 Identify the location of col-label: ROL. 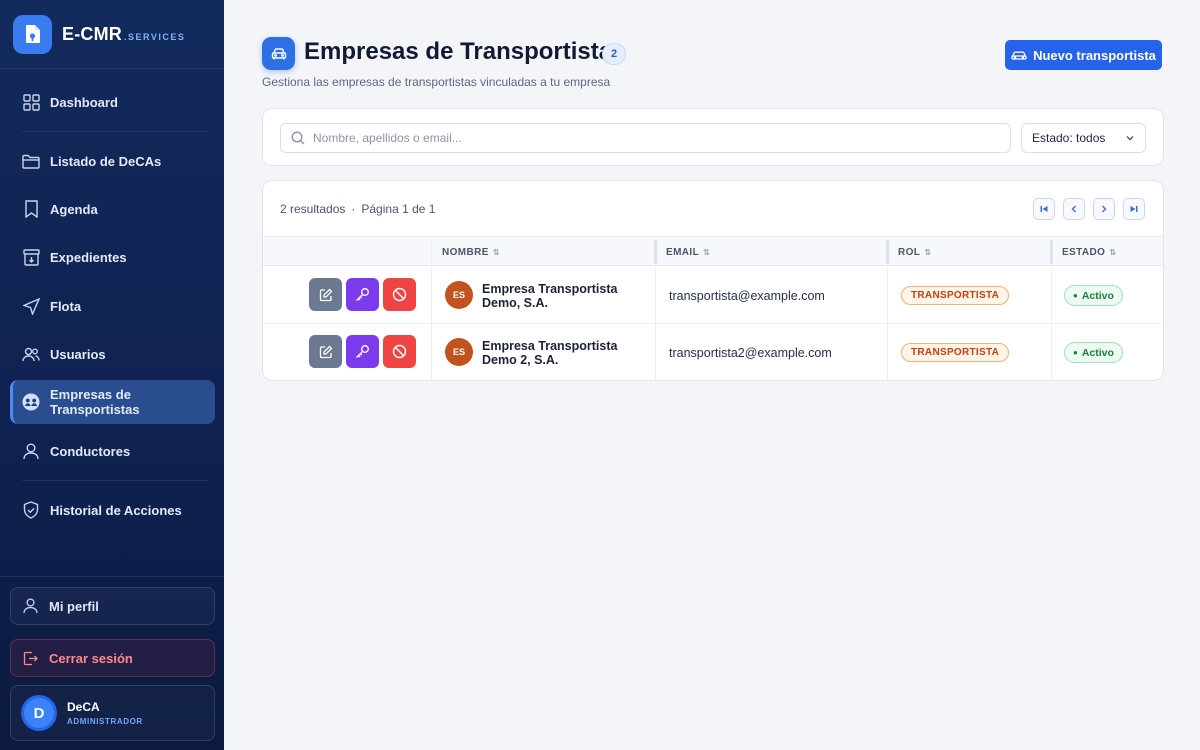
(909, 252).